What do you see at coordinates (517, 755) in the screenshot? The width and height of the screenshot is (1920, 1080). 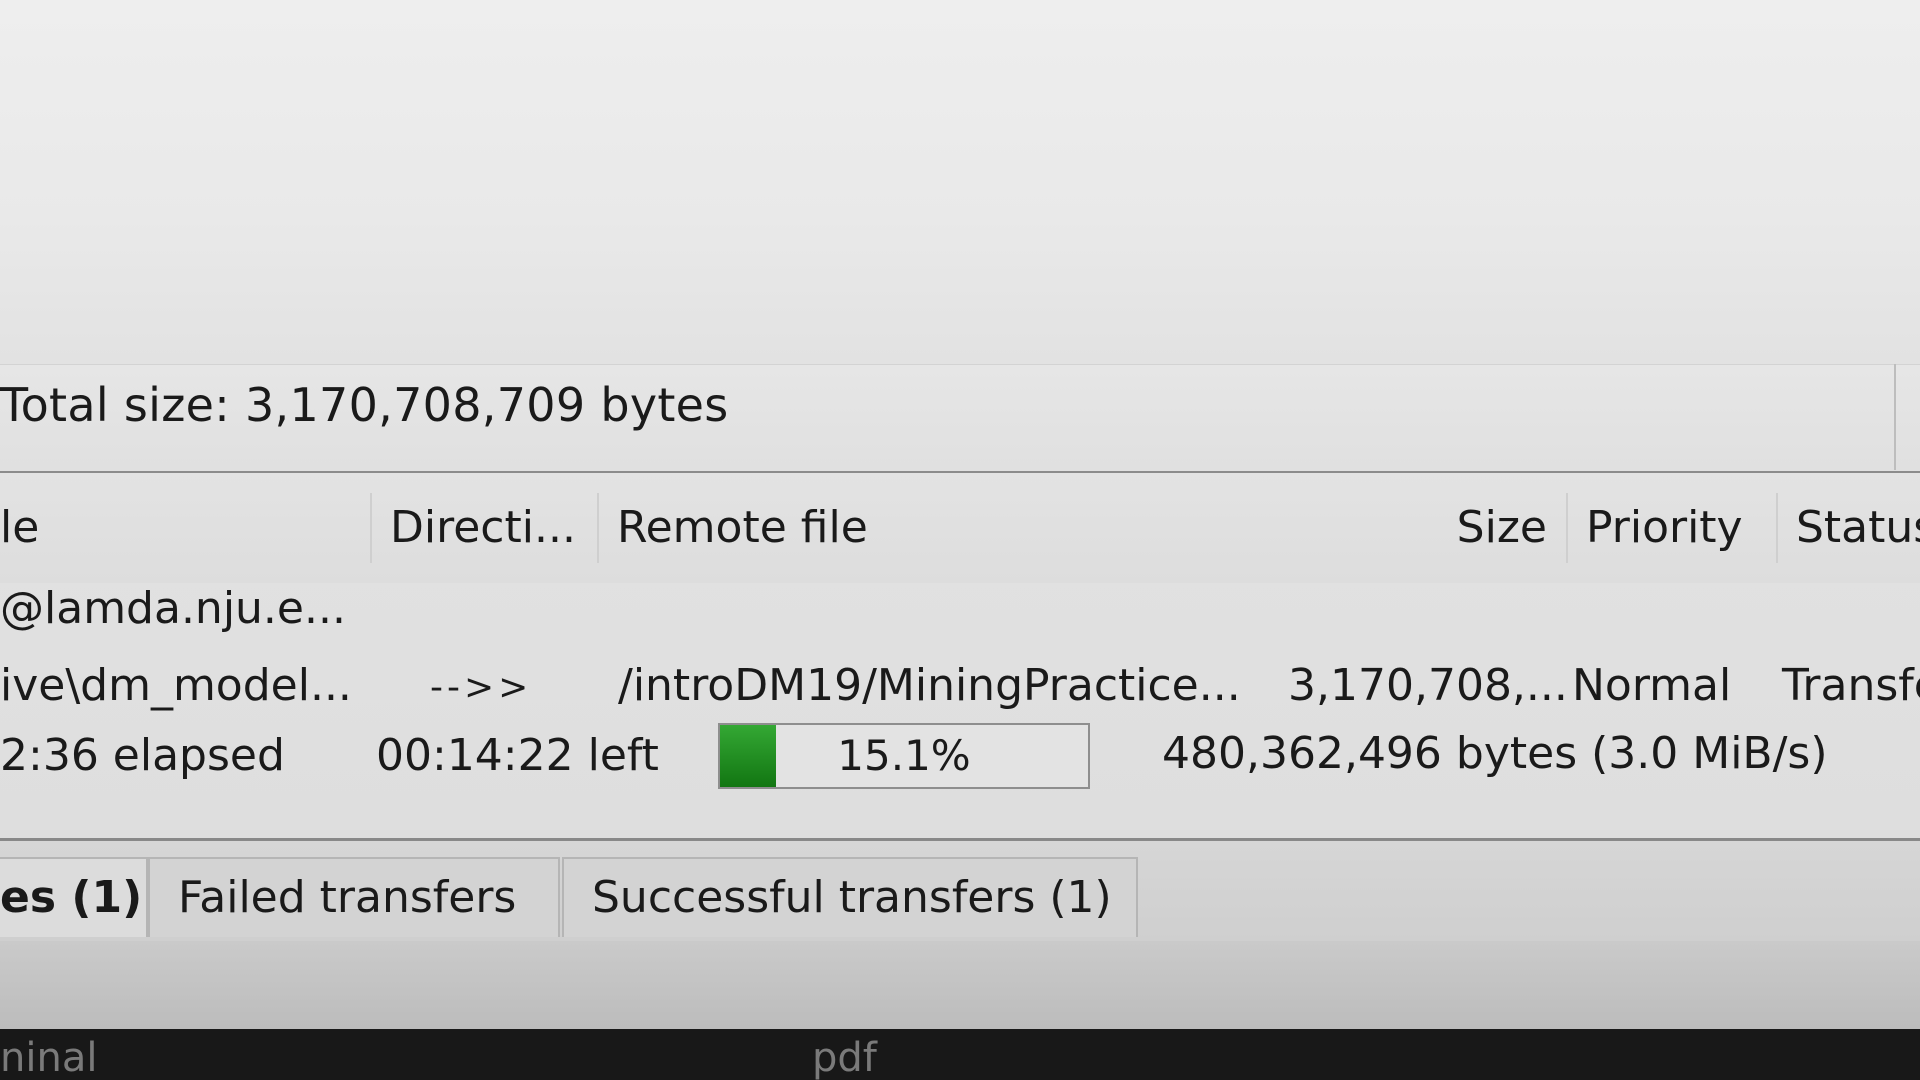 I see `time-left: 00:14:22 left` at bounding box center [517, 755].